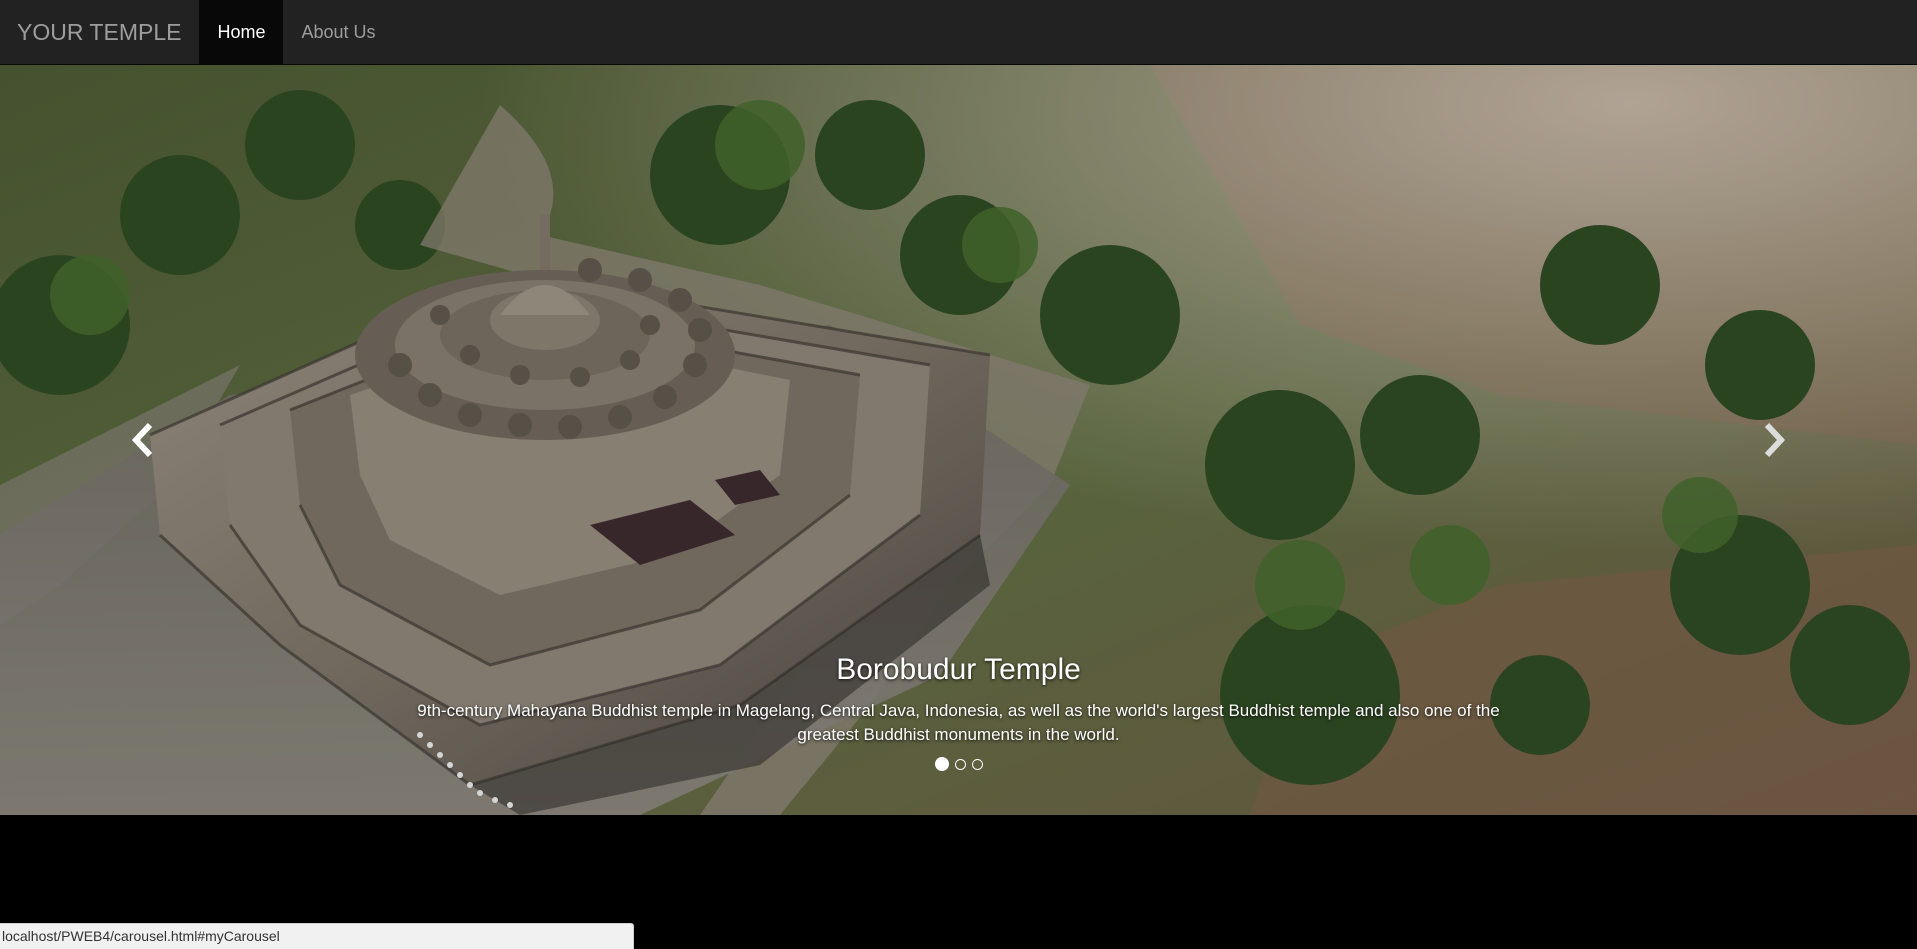 Image resolution: width=1917 pixels, height=949 pixels. Describe the element at coordinates (99, 32) in the screenshot. I see `brand-link: YOUR TEMPLE` at that location.